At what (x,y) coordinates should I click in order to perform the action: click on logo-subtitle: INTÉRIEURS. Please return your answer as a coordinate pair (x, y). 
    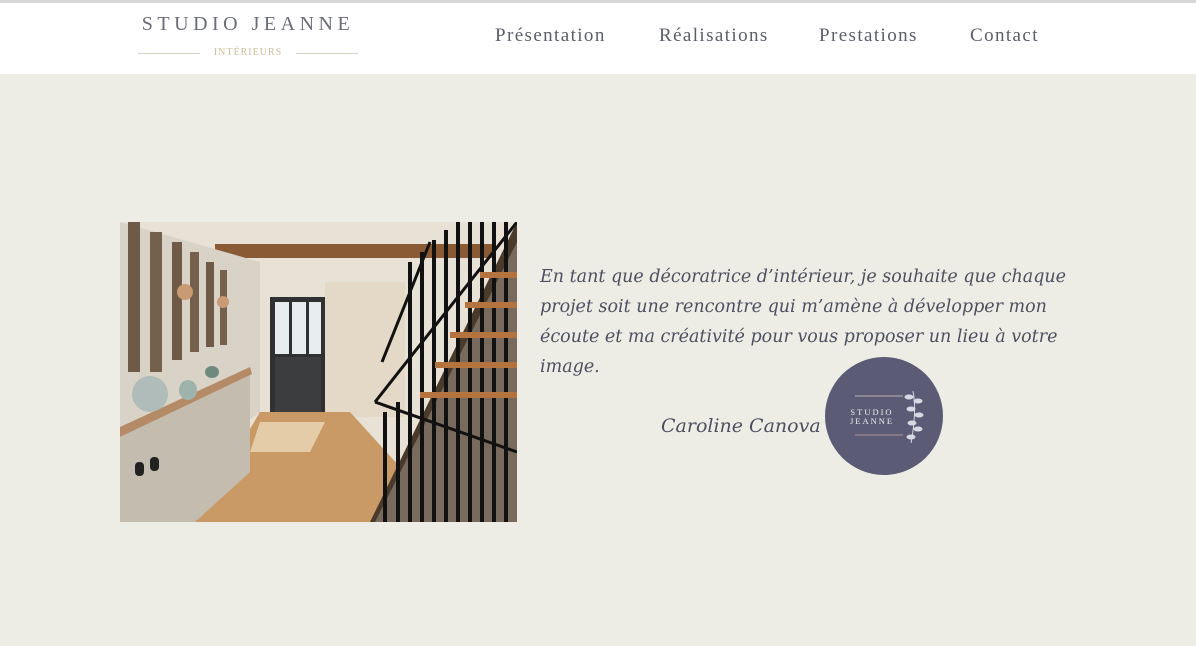
    Looking at the image, I should click on (248, 53).